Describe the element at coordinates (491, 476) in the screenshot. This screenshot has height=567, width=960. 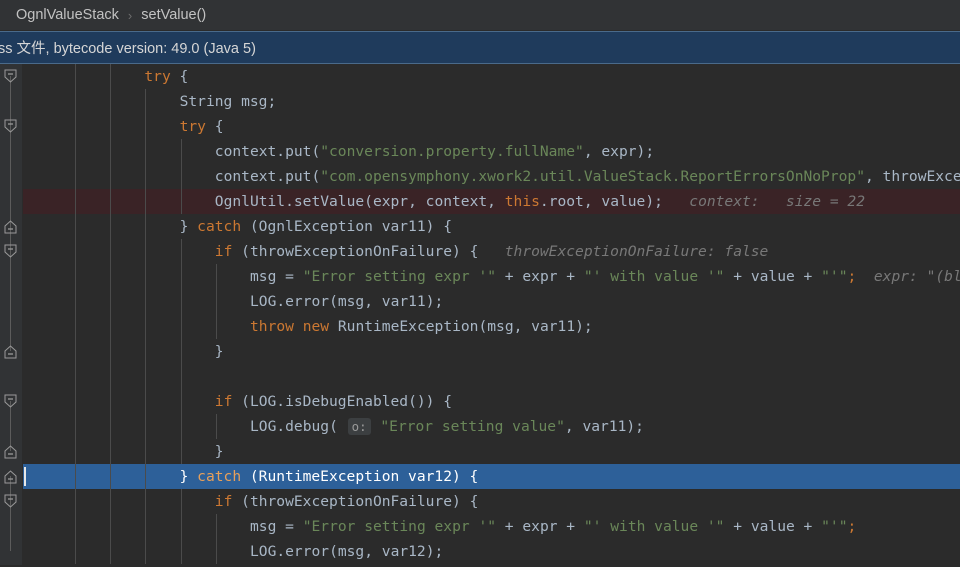
I see `code-line: } catch (RuntimeException var12) {` at that location.